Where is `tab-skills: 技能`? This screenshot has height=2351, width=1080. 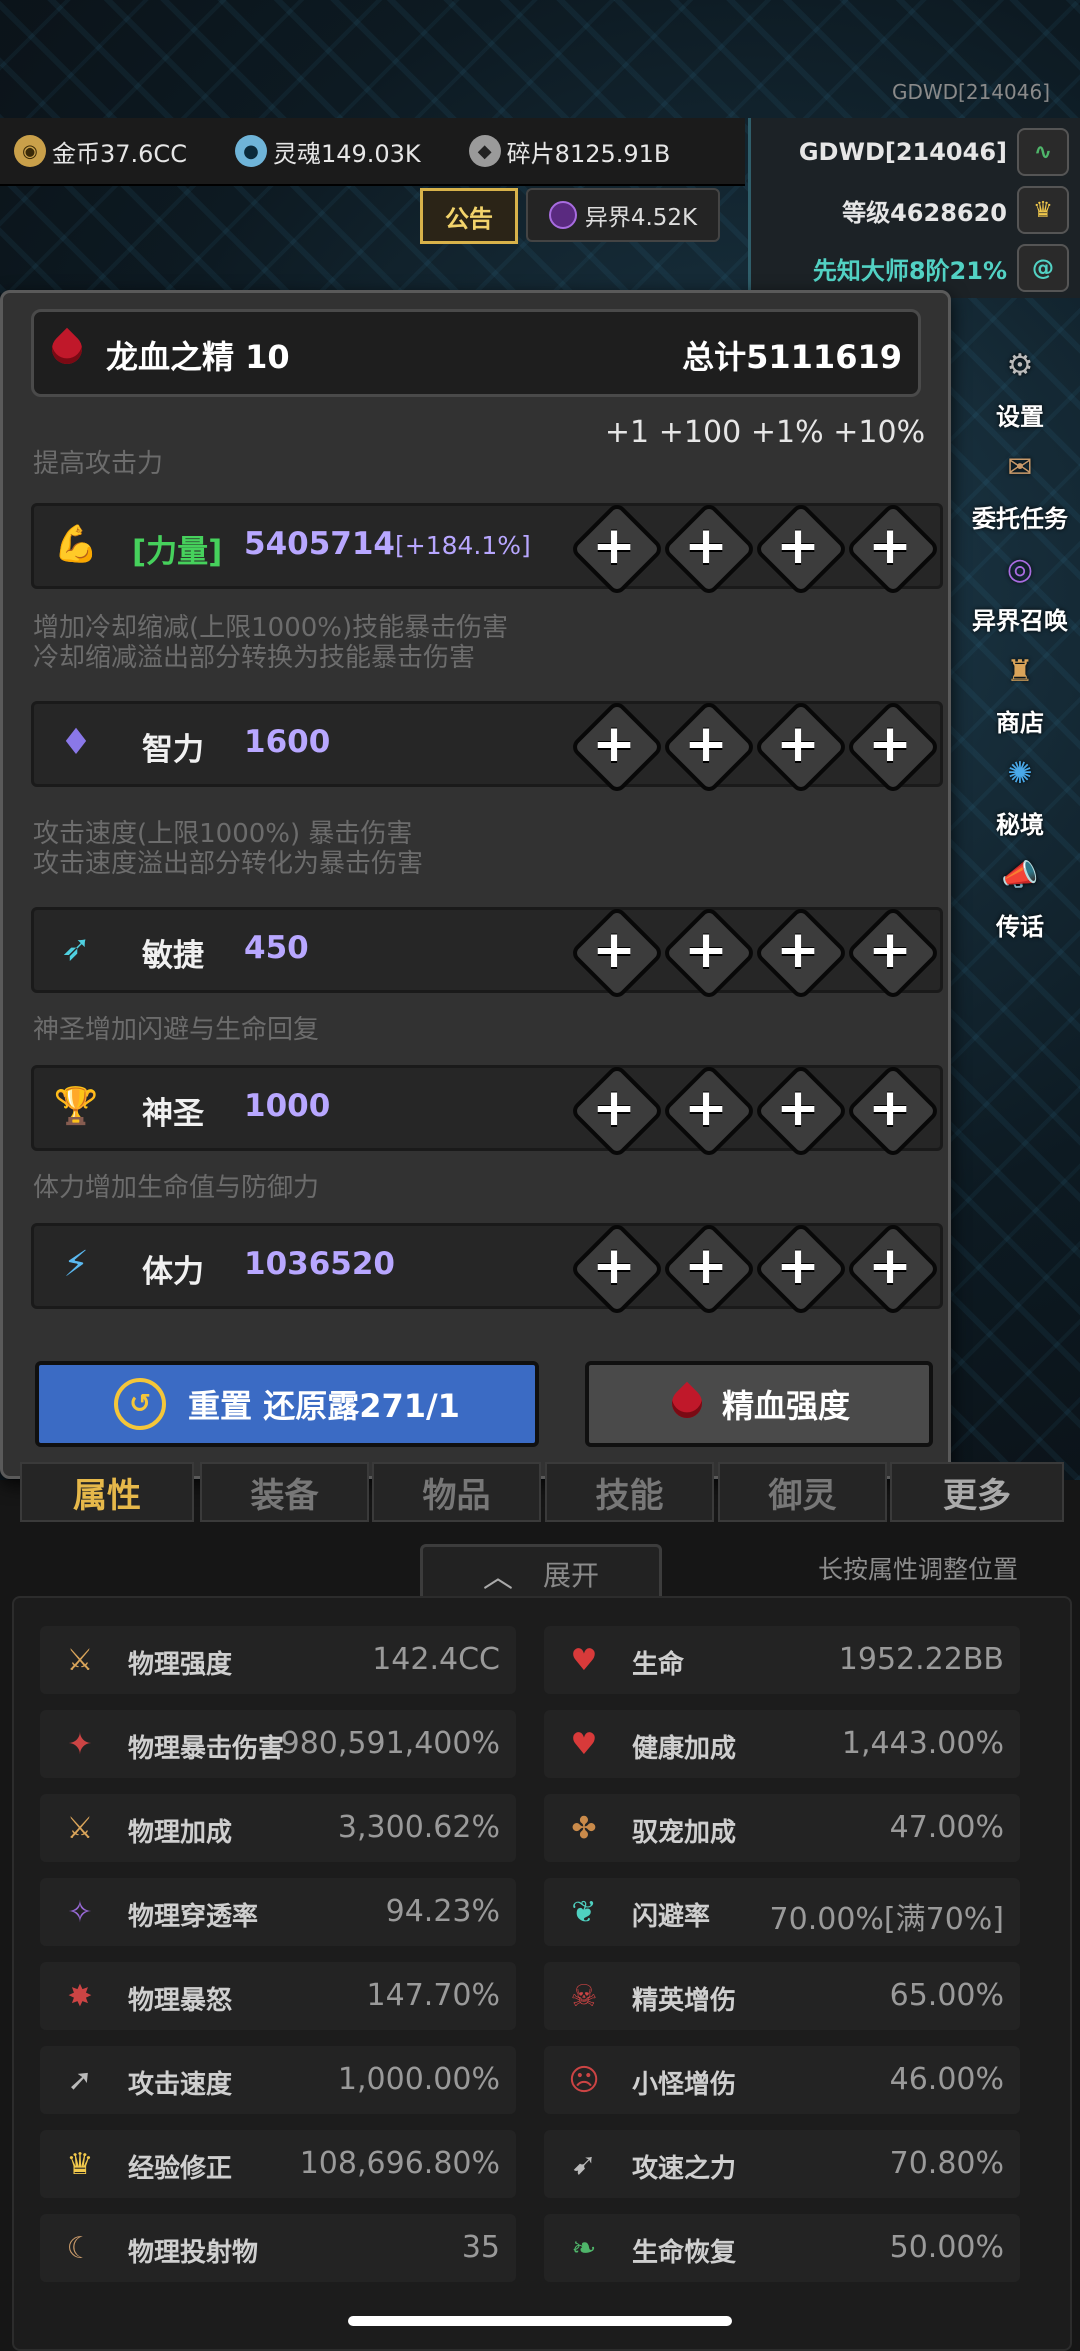
tab-skills: 技能 is located at coordinates (629, 1492).